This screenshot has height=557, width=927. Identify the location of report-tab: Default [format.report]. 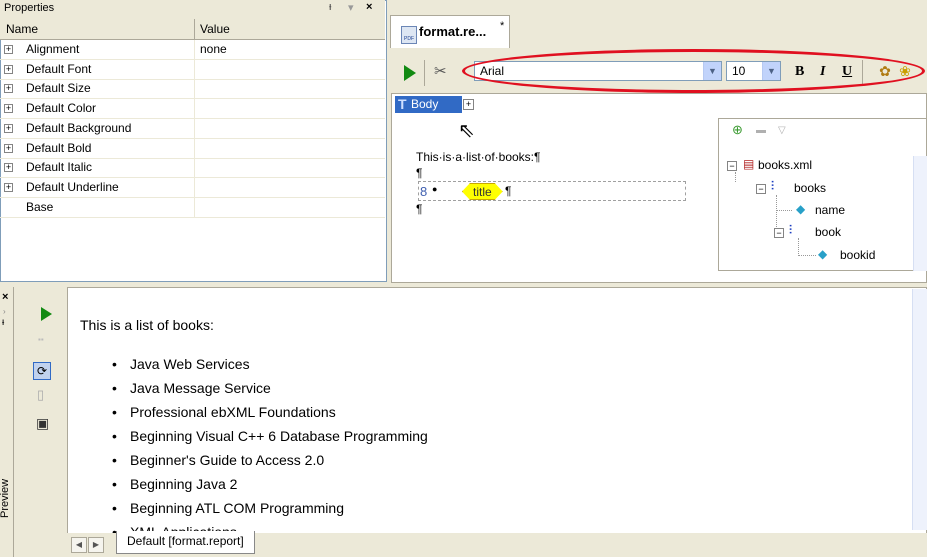
(185, 542).